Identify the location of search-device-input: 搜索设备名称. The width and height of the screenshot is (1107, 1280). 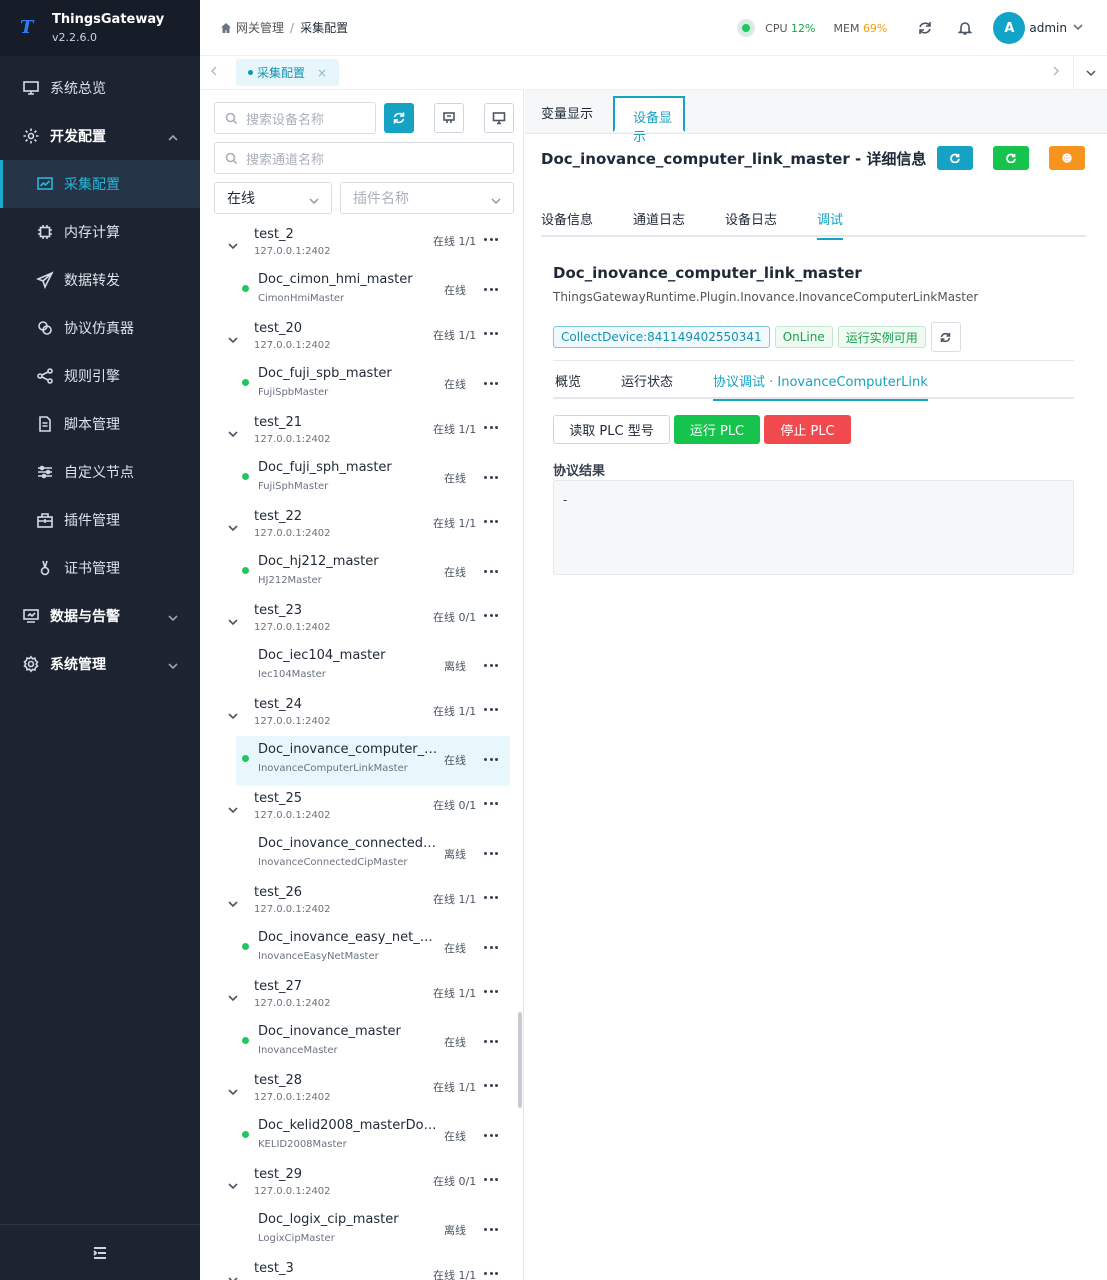
(295, 118).